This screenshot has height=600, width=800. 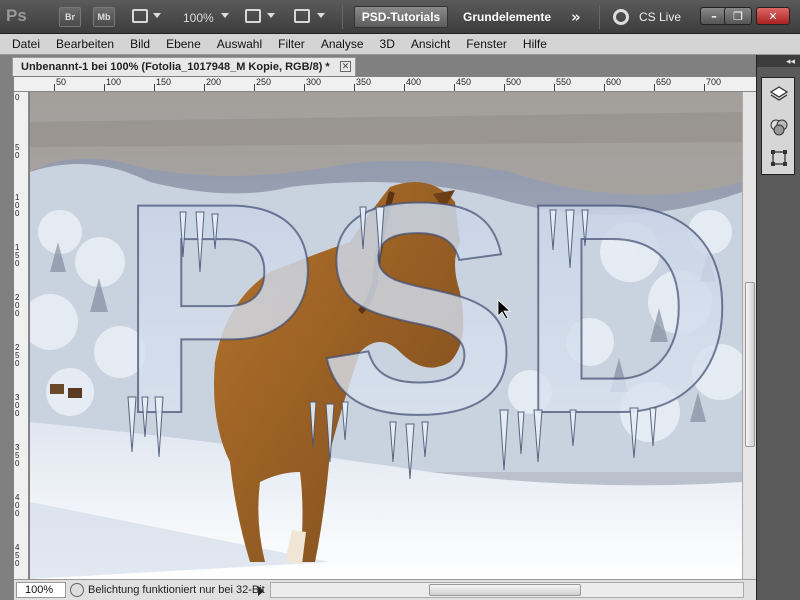 What do you see at coordinates (21, 346) in the screenshot?
I see `vertical-ruler: 050100150200250300350400450500` at bounding box center [21, 346].